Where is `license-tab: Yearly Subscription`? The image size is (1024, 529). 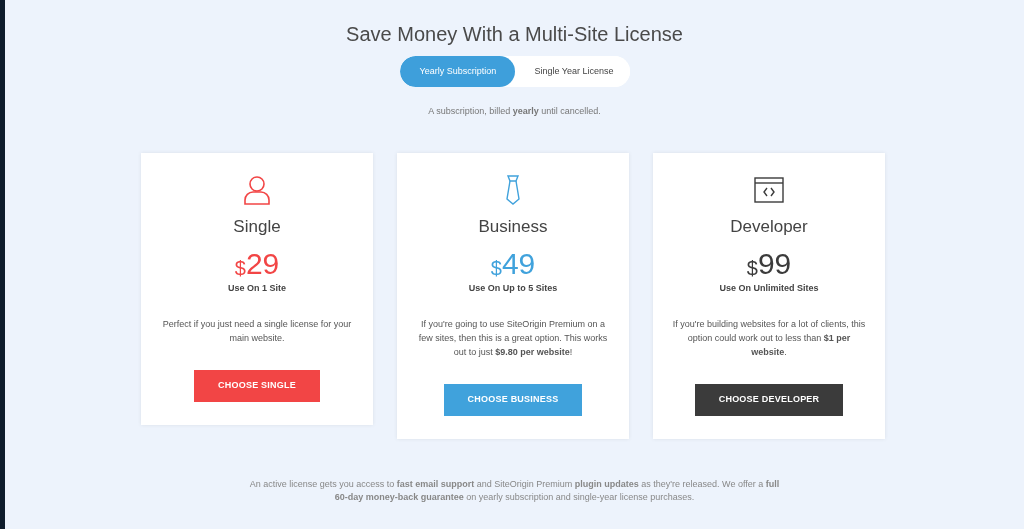 license-tab: Yearly Subscription is located at coordinates (457, 71).